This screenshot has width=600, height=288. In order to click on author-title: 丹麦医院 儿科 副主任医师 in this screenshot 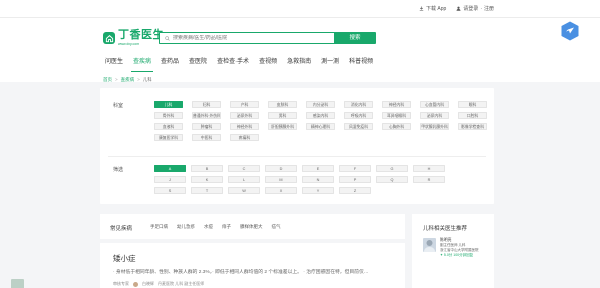, I will do `click(181, 283)`.